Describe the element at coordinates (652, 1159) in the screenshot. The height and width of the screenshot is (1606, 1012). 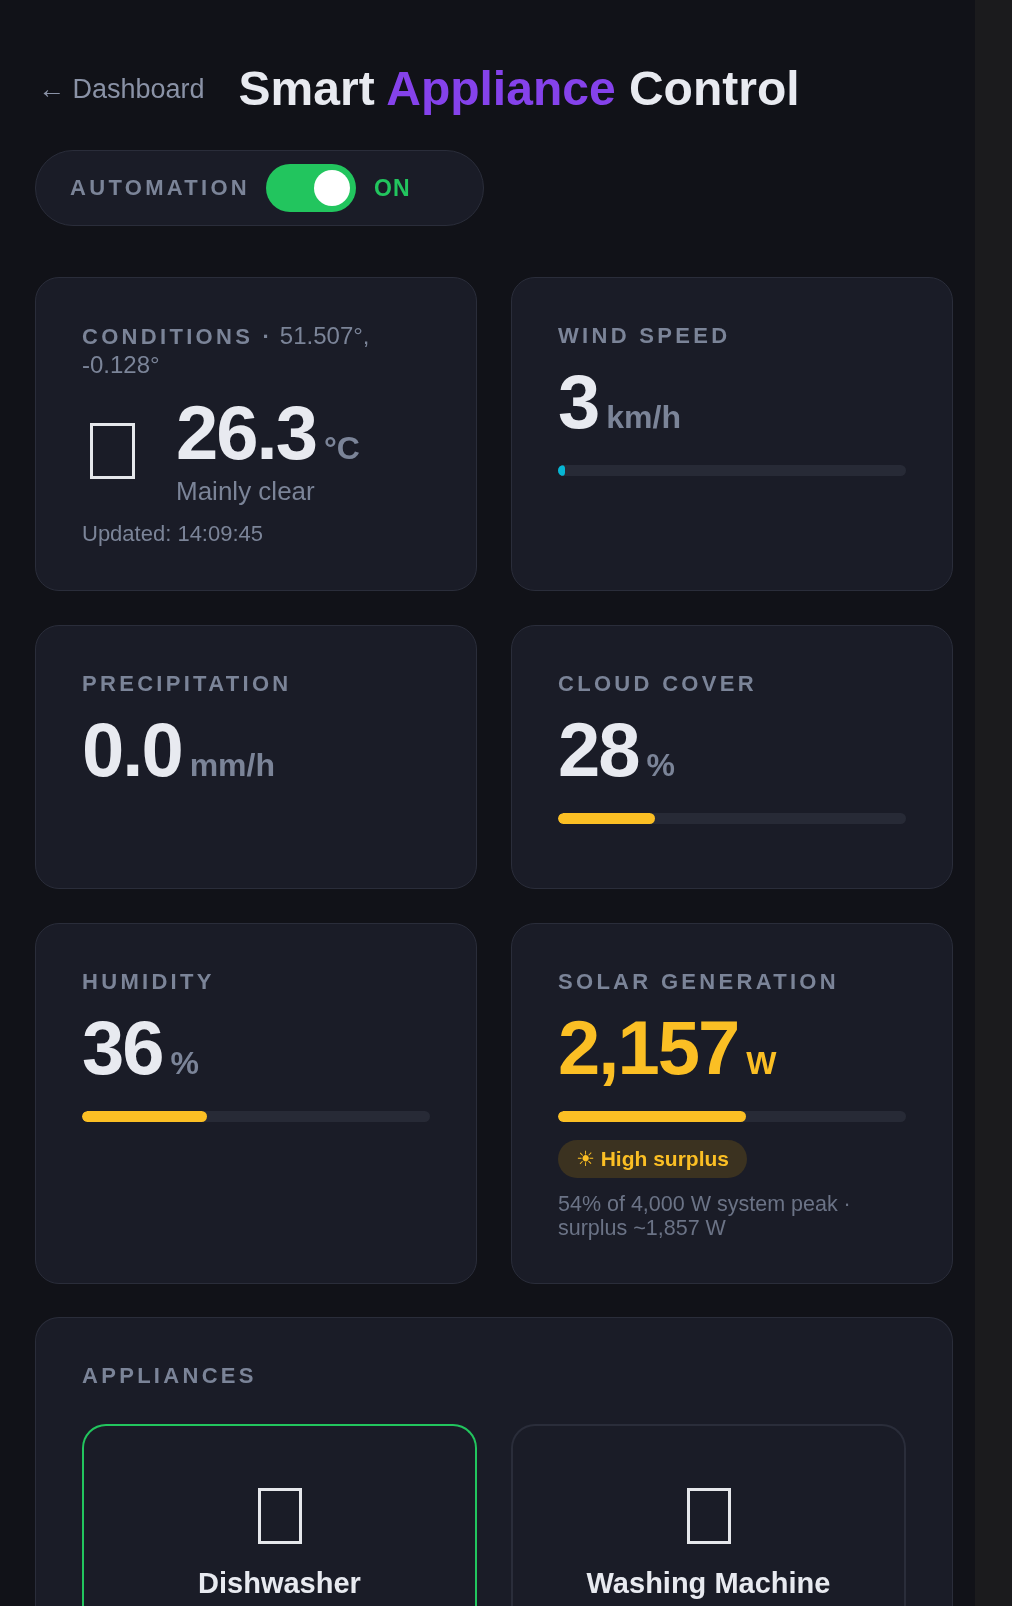
I see `surplus-badge: ☀ High surplus` at that location.